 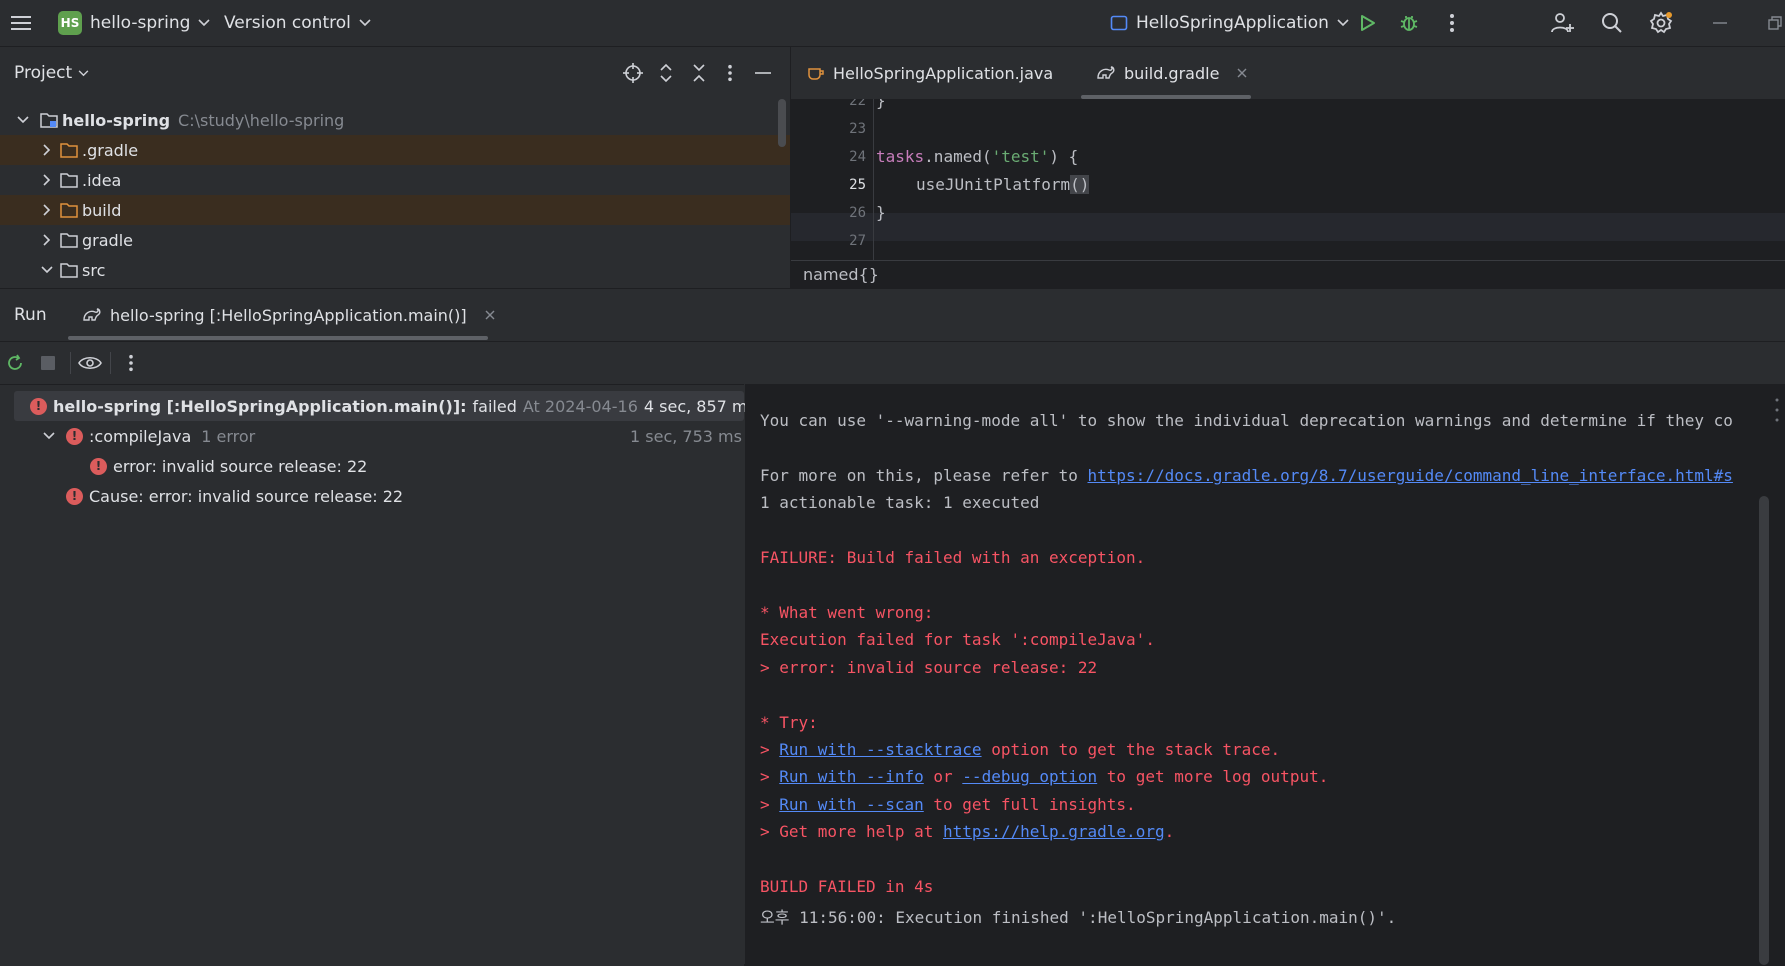 I want to click on tab-hello-spring-application-java: HelloSpringApplication.java, so click(x=930, y=73).